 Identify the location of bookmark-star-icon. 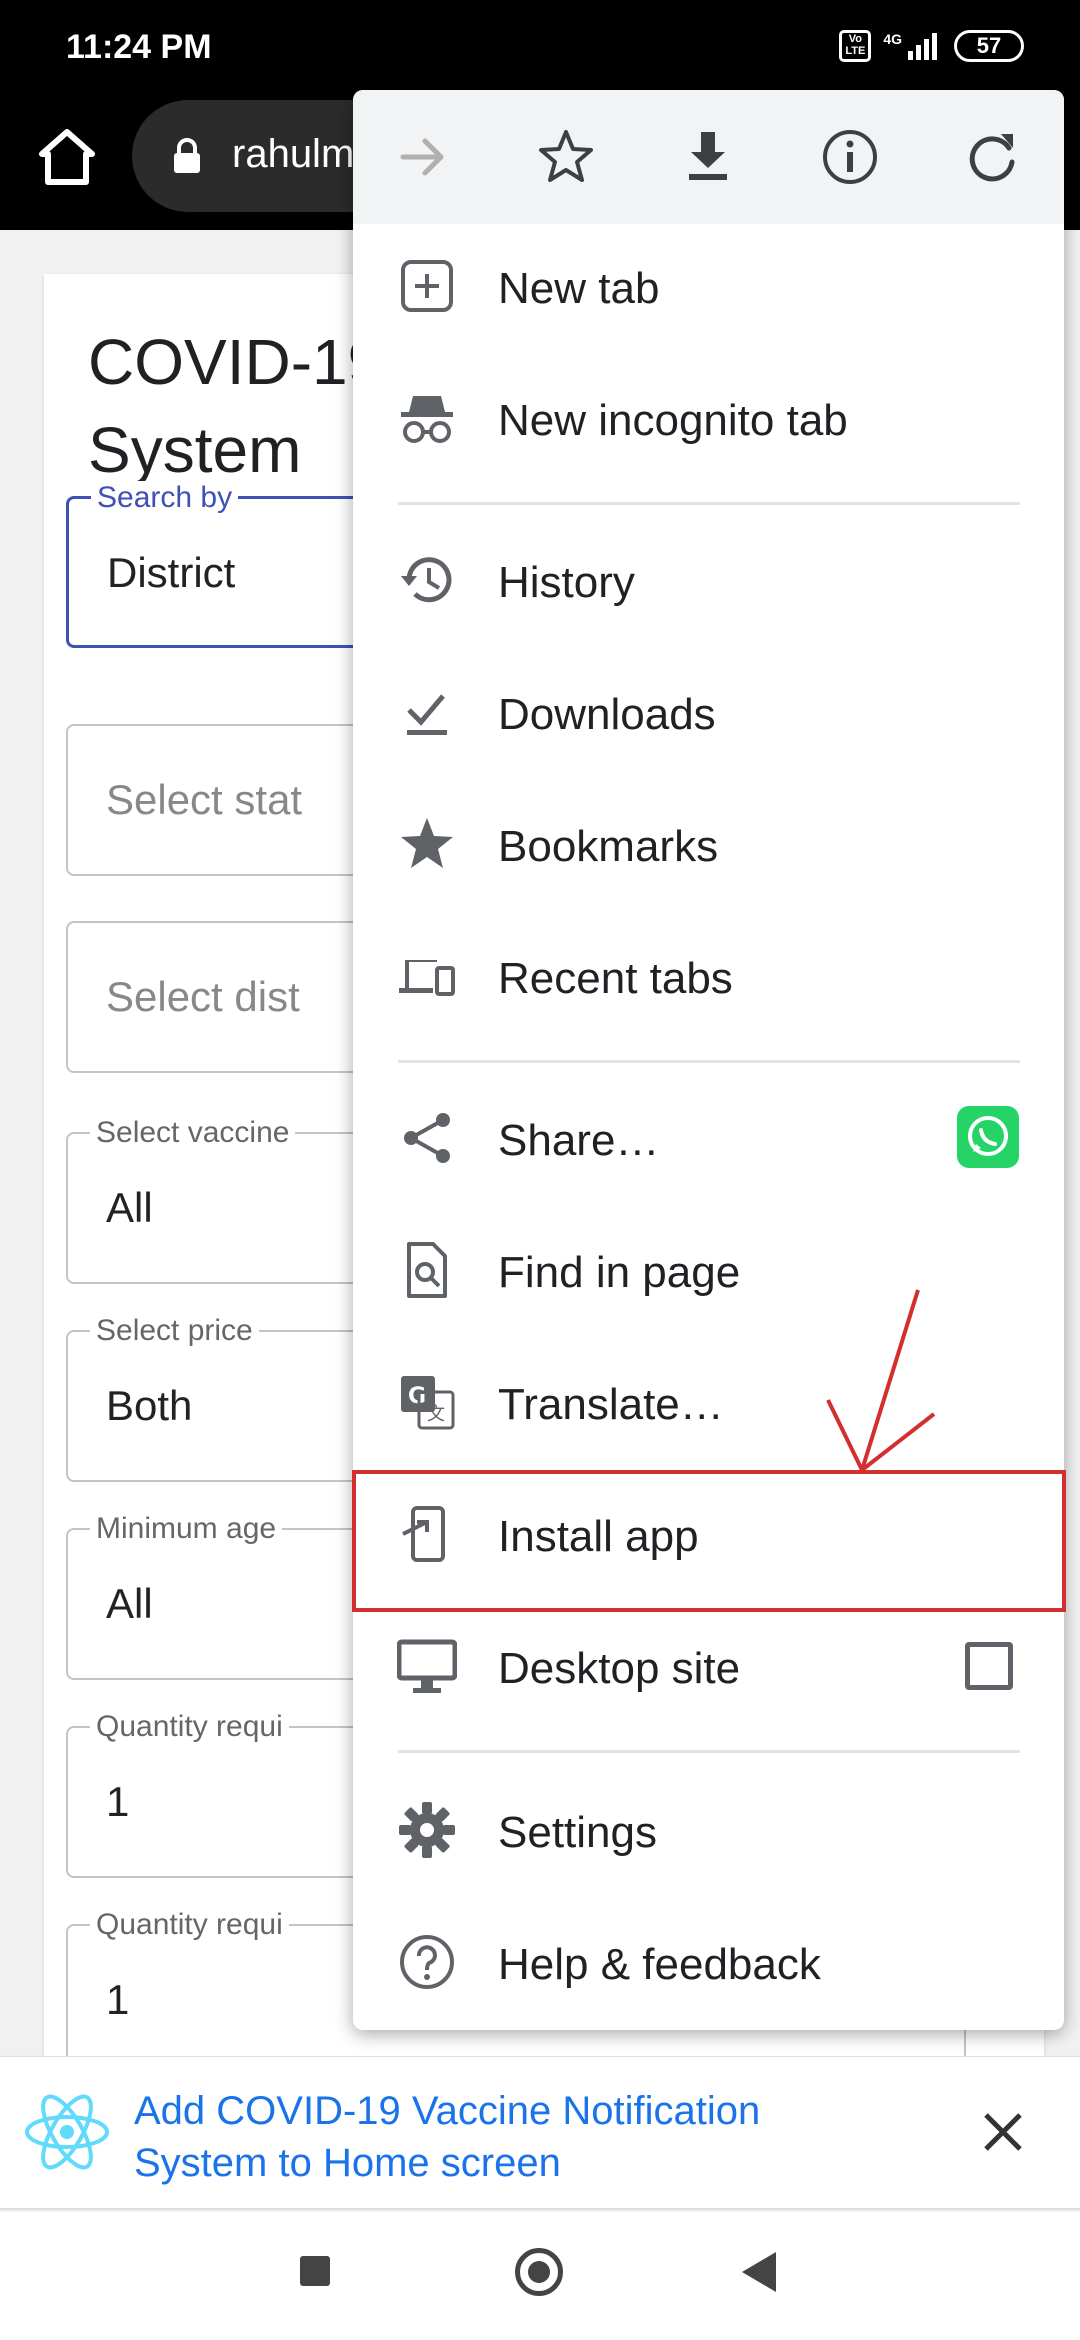
(427, 843).